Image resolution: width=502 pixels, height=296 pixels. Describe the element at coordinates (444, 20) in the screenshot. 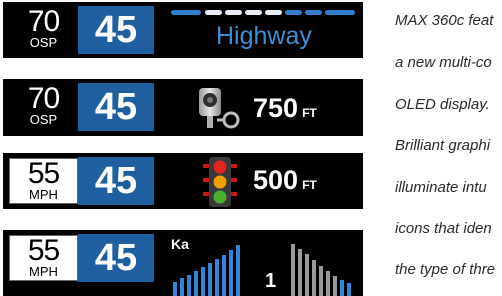

I see `caption-line-1: MAX 360c feat` at that location.